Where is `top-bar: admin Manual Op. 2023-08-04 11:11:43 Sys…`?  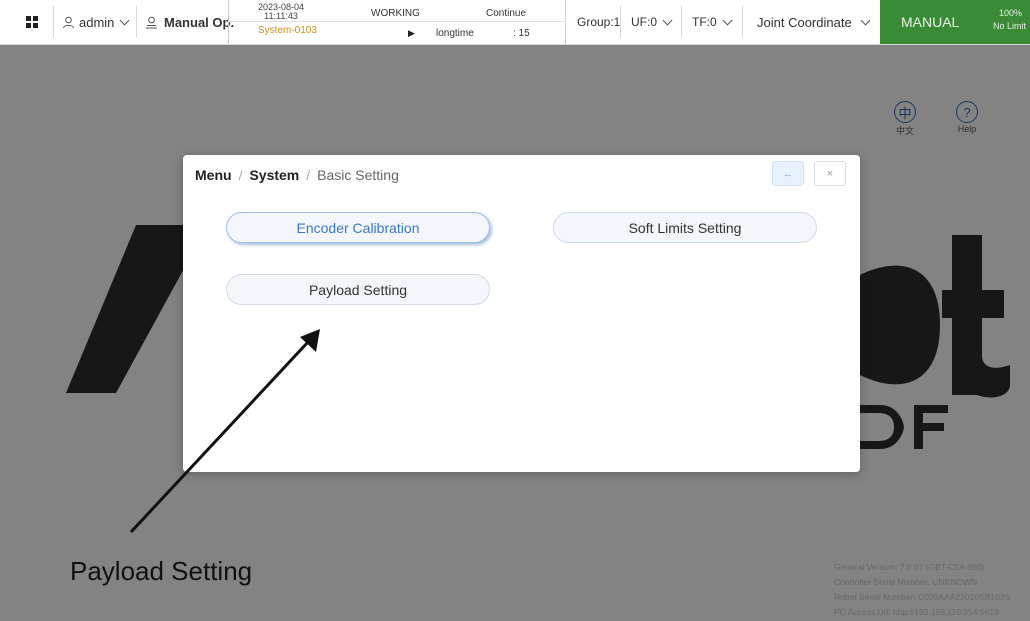 top-bar: admin Manual Op. 2023-08-04 11:11:43 Sys… is located at coordinates (515, 22).